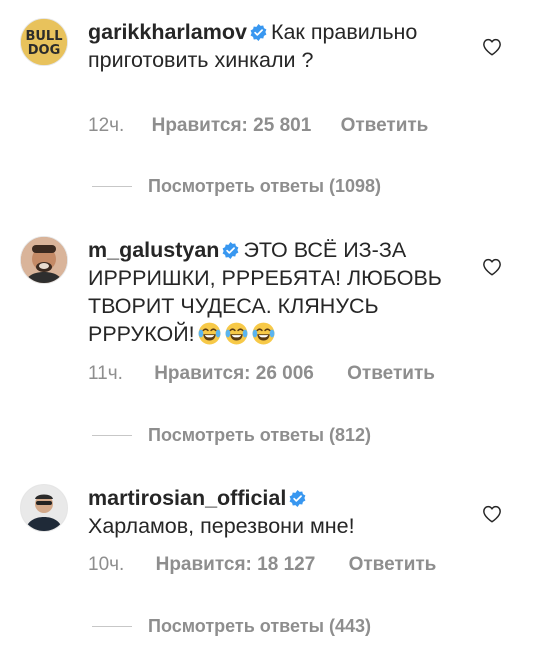  Describe the element at coordinates (232, 126) in the screenshot. I see `likes-count-button: Нравится: 25 801` at that location.